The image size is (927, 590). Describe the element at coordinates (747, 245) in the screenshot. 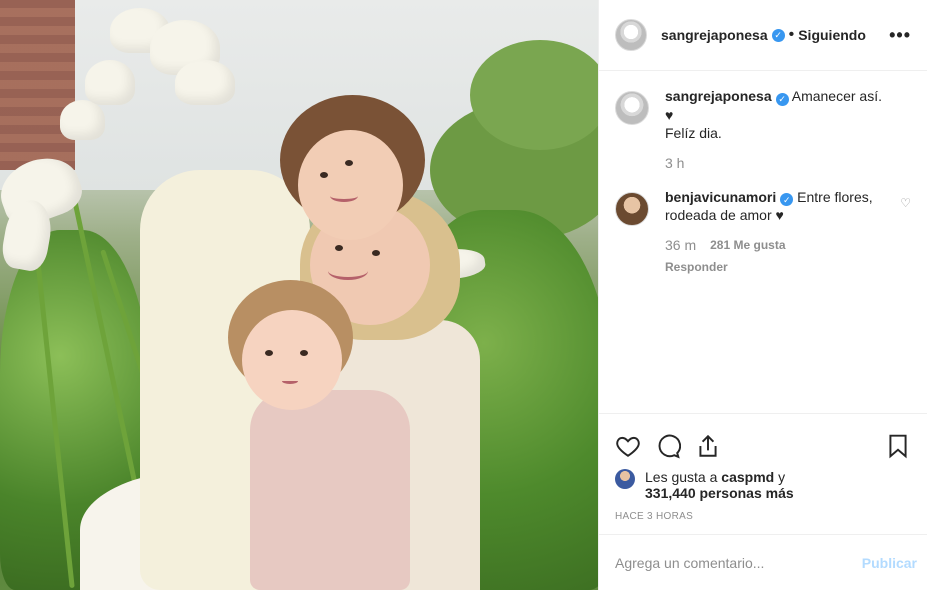

I see `comment-likes: 281 Me gusta` at that location.